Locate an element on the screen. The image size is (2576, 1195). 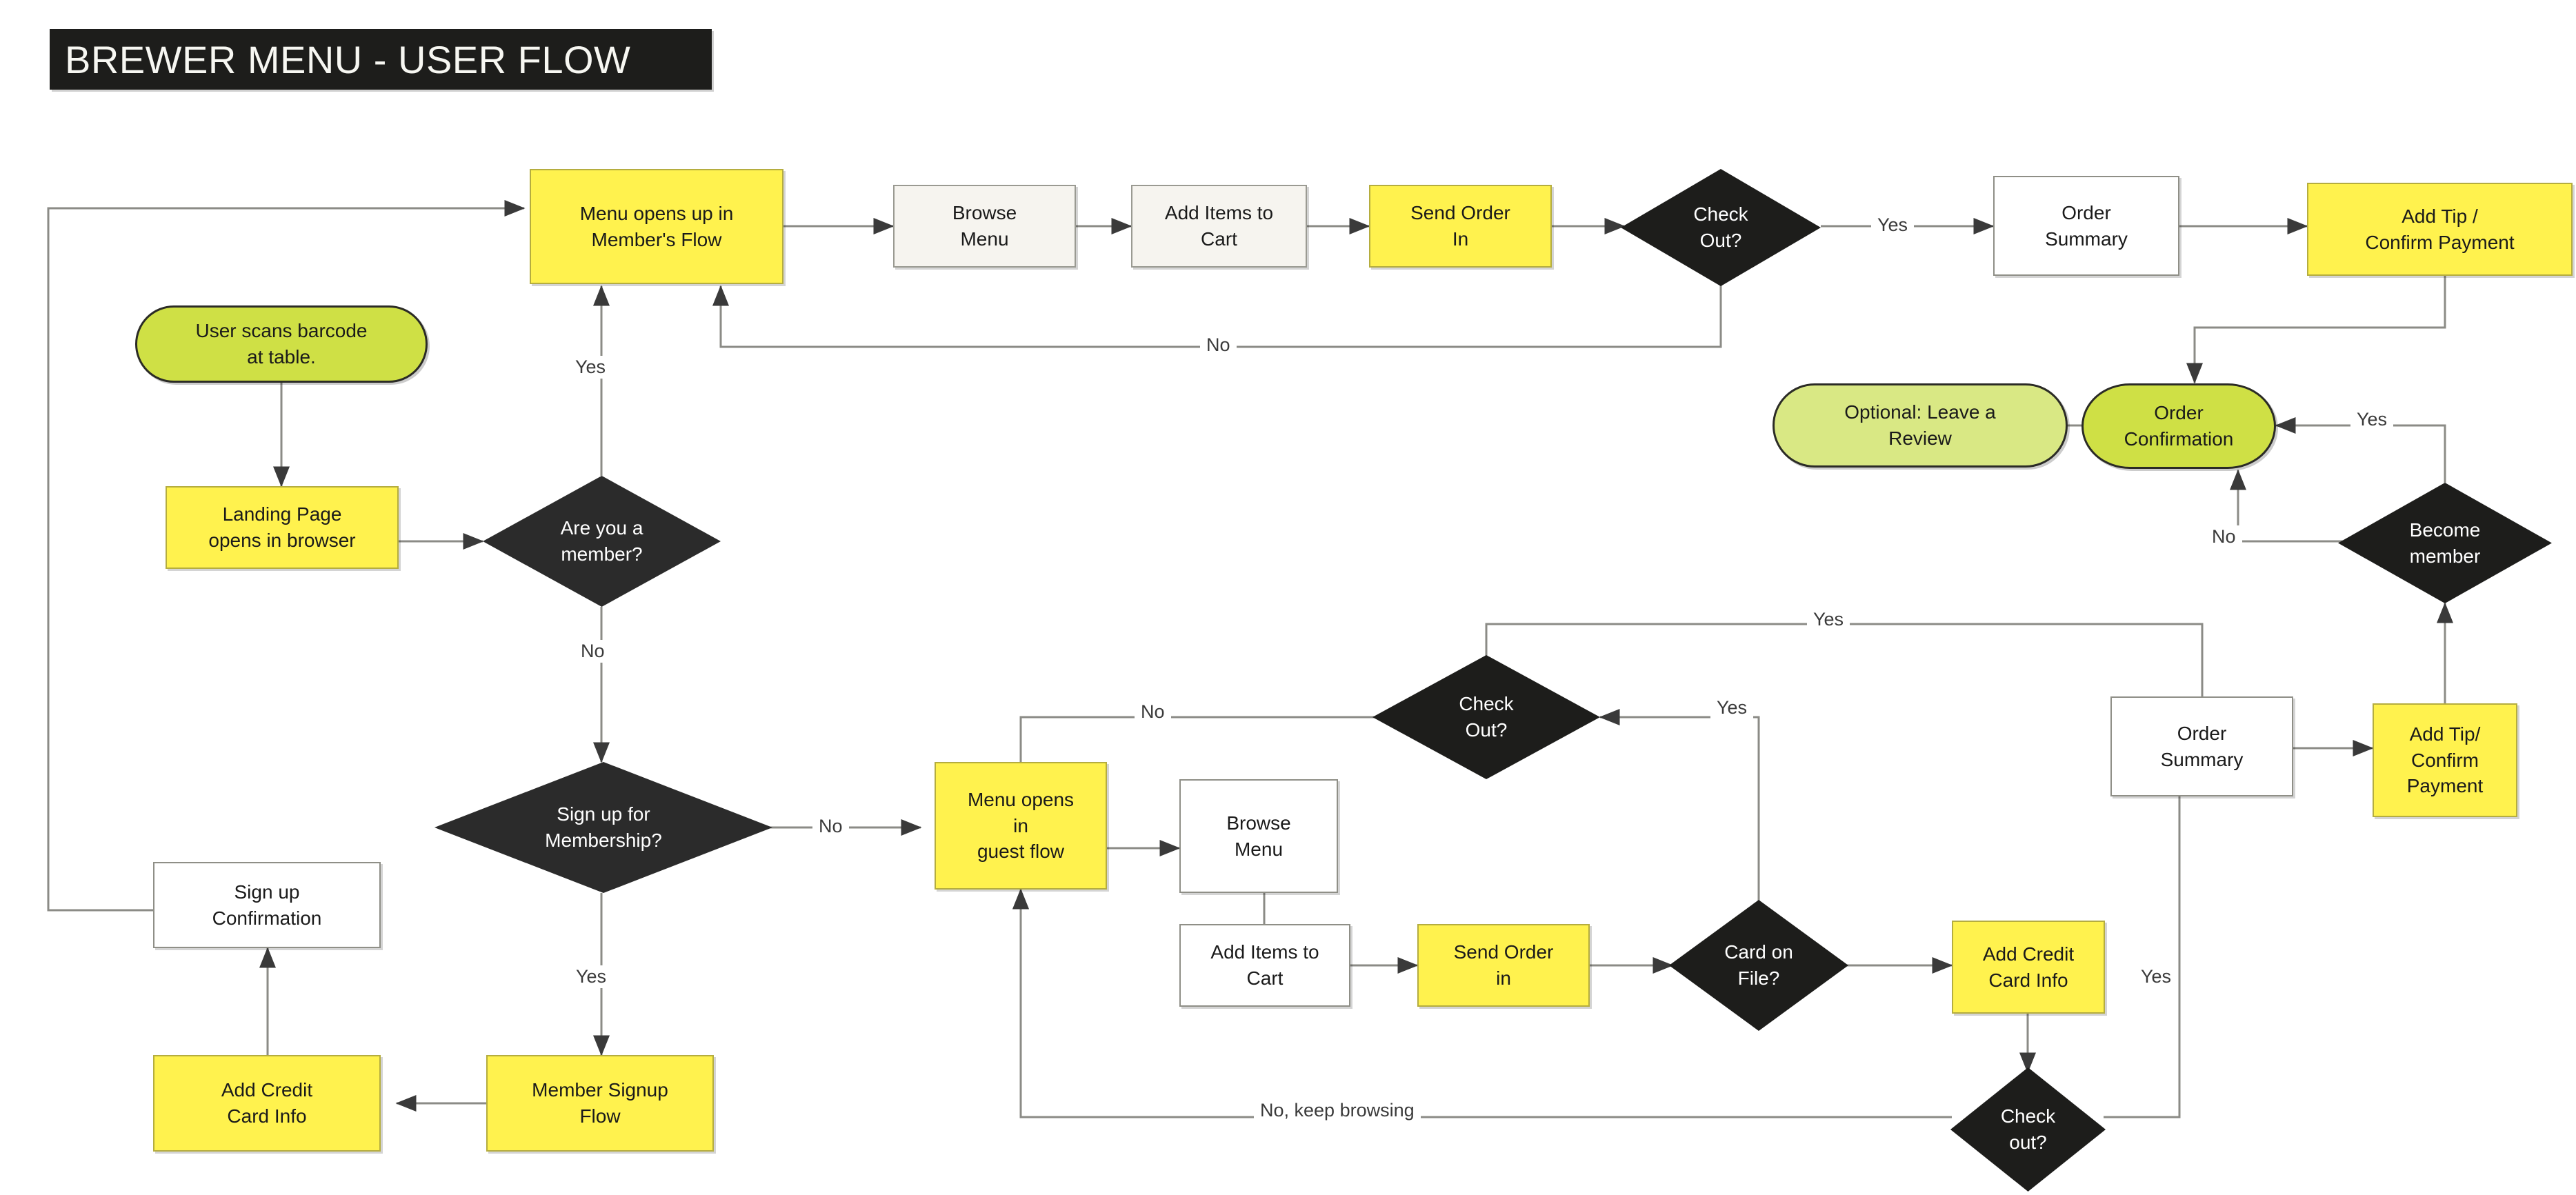
edge-label-are-member-no: No is located at coordinates (593, 651).